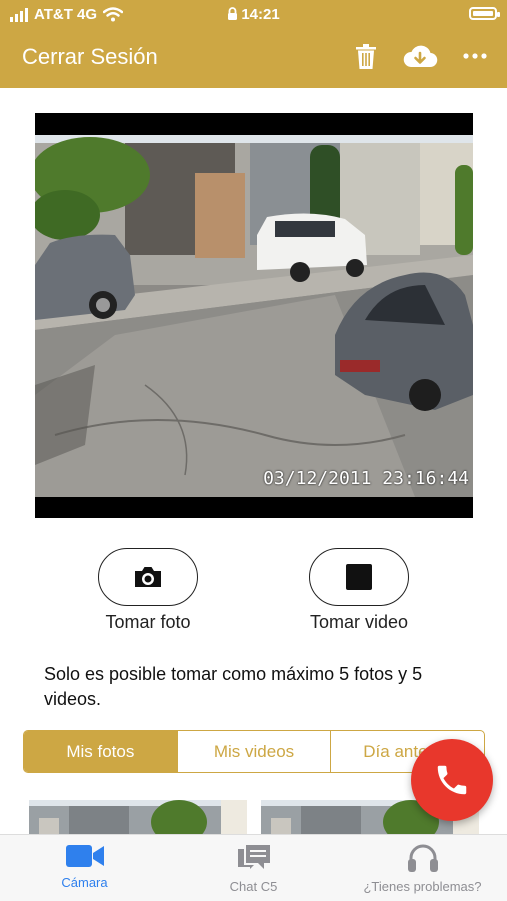 The image size is (507, 901). Describe the element at coordinates (101, 751) in the screenshot. I see `tab-my-photos: Mis fotos` at that location.